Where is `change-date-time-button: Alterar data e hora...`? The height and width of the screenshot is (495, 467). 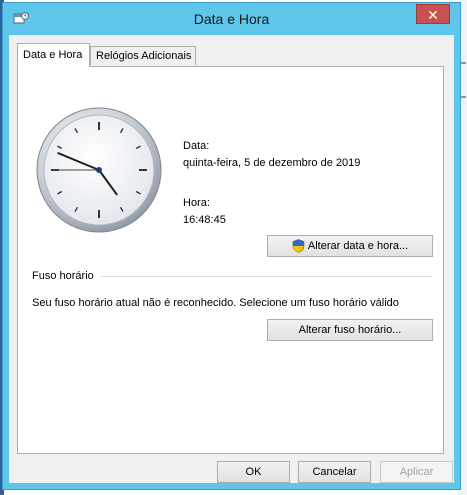 change-date-time-button: Alterar data e hora... is located at coordinates (350, 246).